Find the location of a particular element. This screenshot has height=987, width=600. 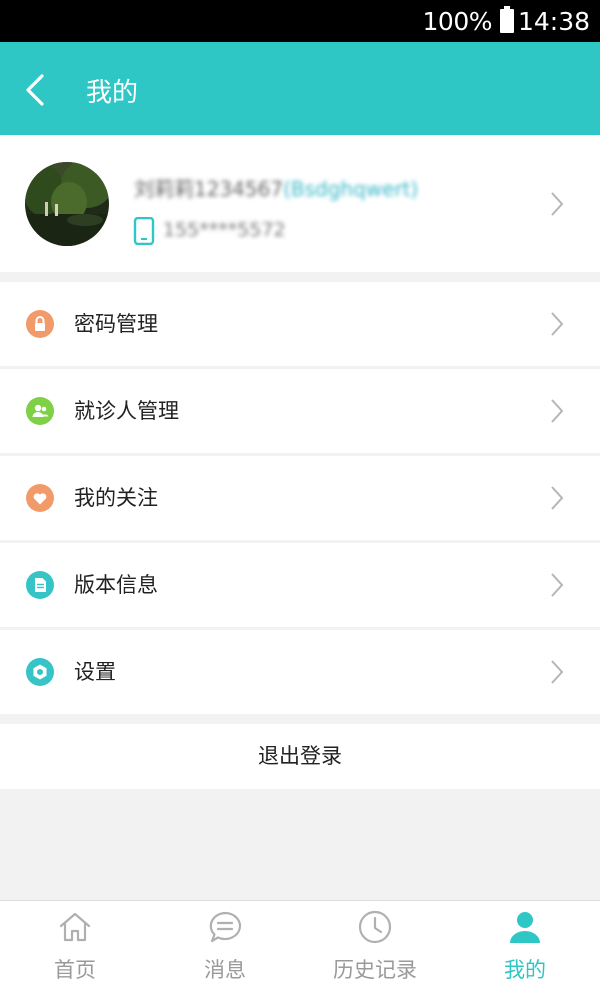

menu-item-label: 版本信息 is located at coordinates (116, 585).